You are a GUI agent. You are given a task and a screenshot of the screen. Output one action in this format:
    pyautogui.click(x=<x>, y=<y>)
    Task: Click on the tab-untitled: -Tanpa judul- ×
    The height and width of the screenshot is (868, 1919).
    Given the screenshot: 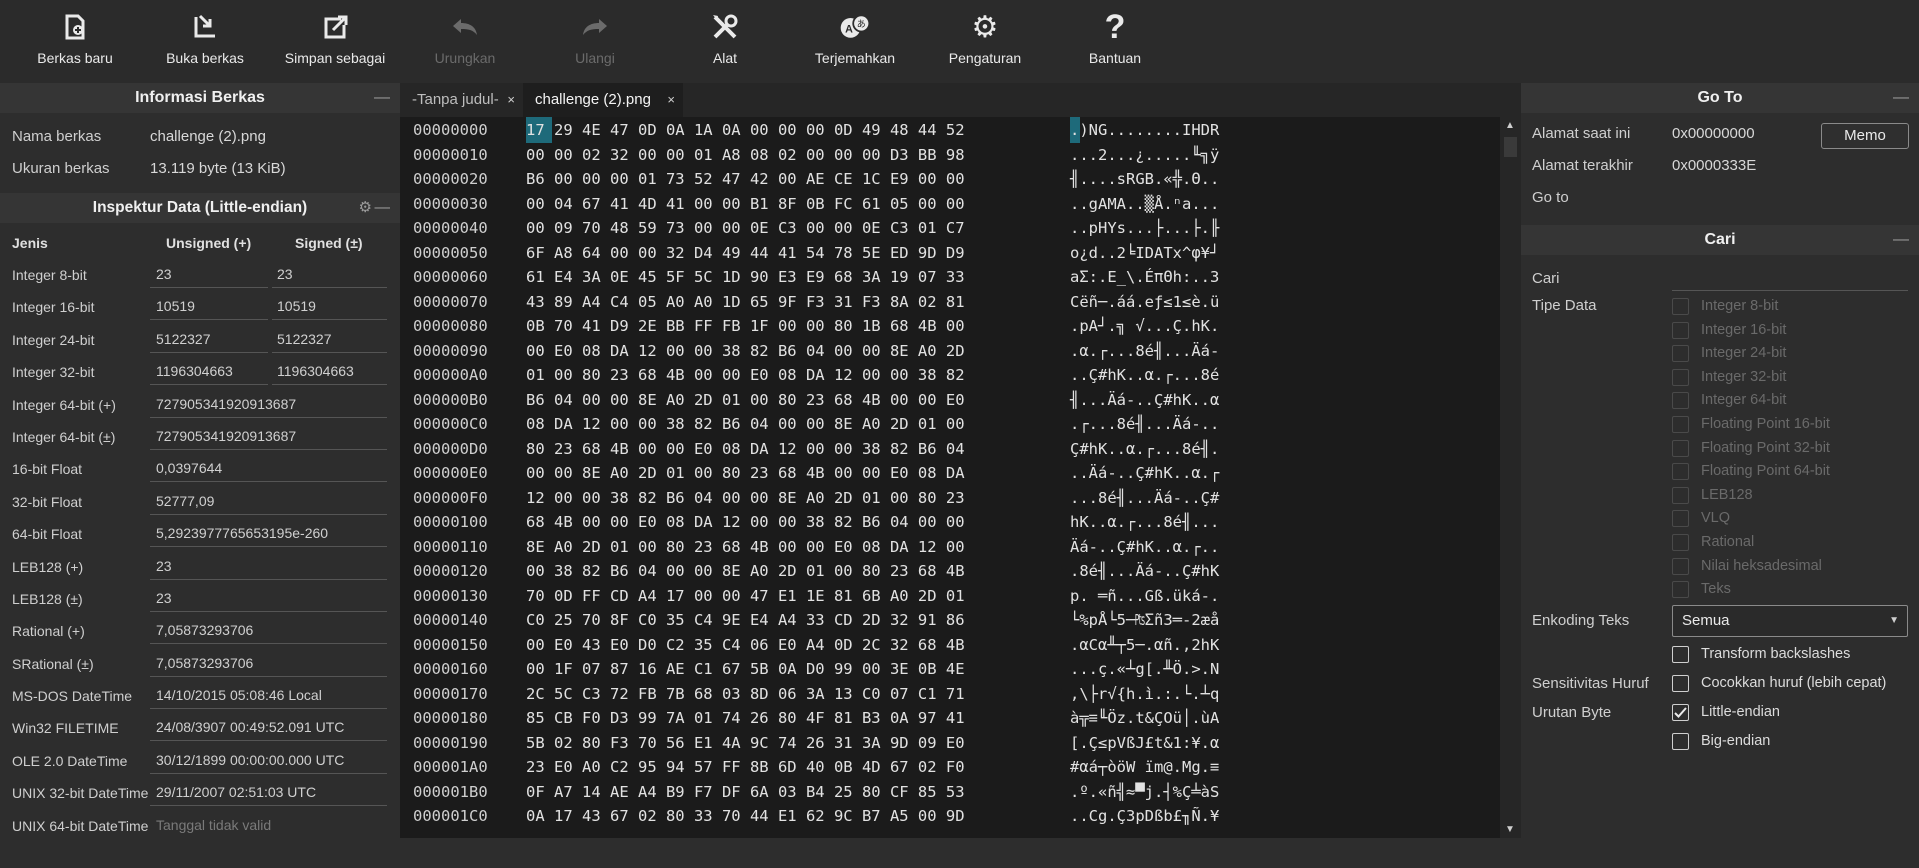 What is the action you would take?
    pyautogui.click(x=461, y=100)
    